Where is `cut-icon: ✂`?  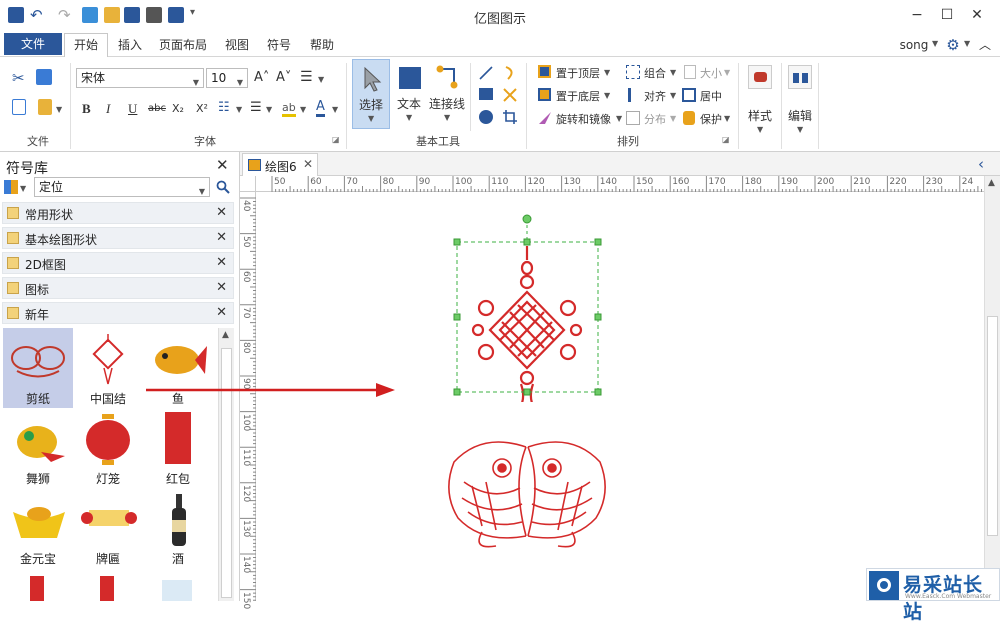
cut-icon: ✂ is located at coordinates (20, 78).